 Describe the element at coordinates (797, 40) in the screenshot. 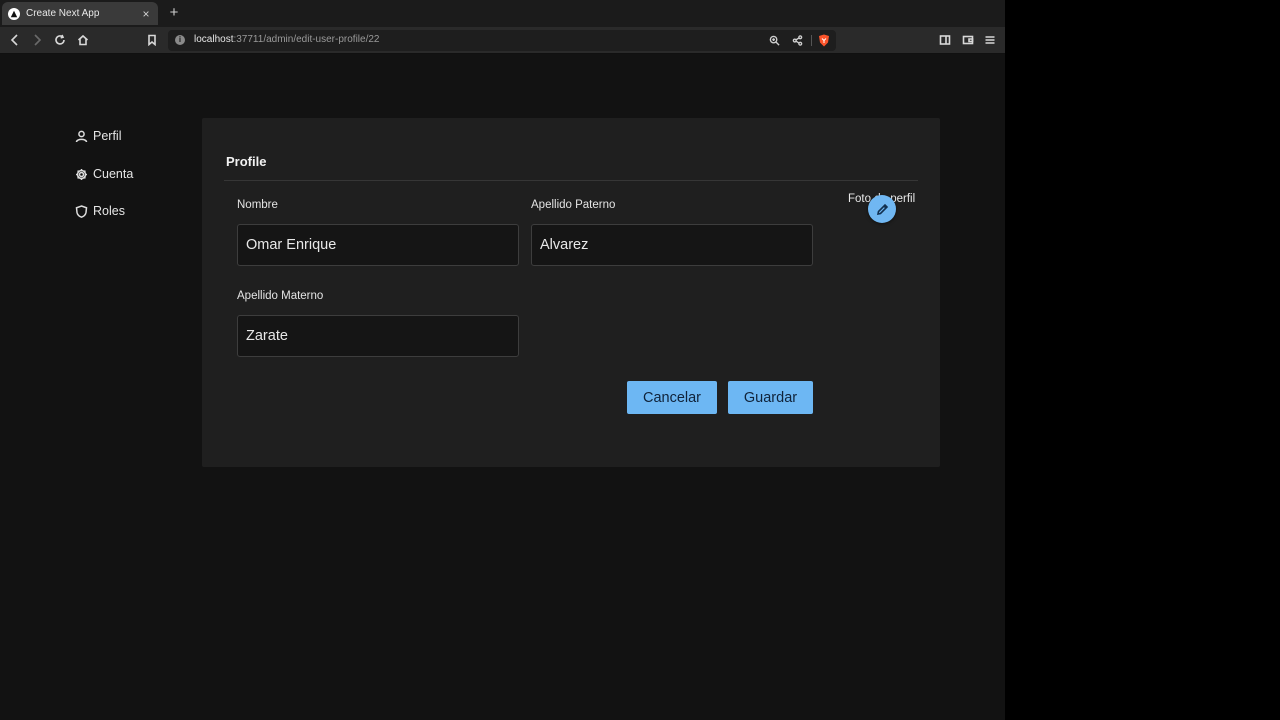

I see `share-icon` at that location.